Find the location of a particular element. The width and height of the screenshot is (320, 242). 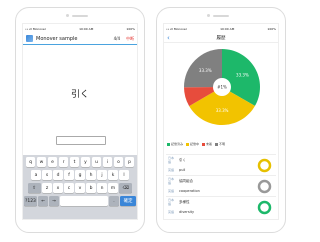

pie-center-label: #1% is located at coordinates (222, 87).